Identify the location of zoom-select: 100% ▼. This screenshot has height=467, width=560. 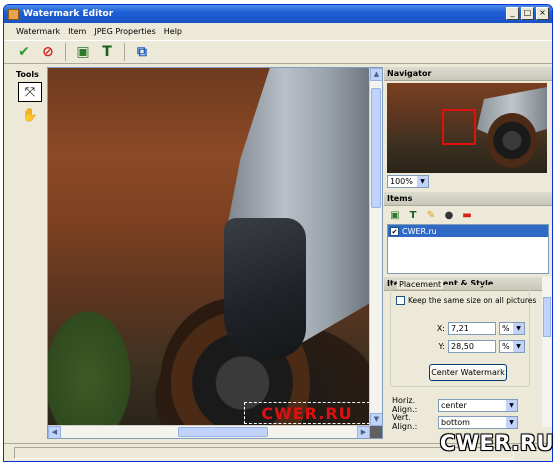
(408, 181).